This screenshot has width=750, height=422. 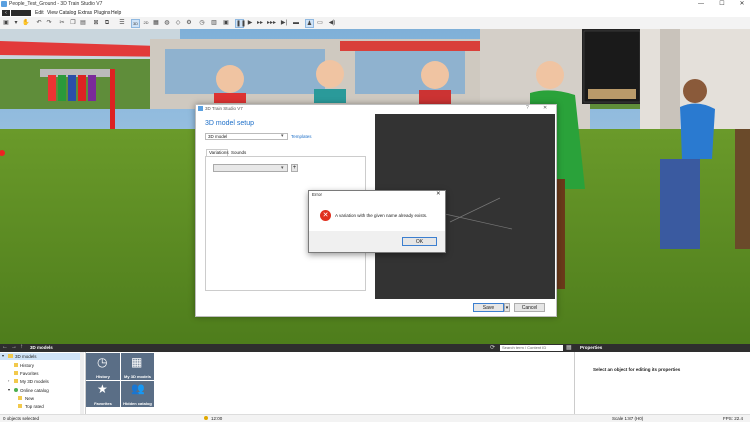 I want to click on dialog-help-button: ?, so click(x=527, y=108).